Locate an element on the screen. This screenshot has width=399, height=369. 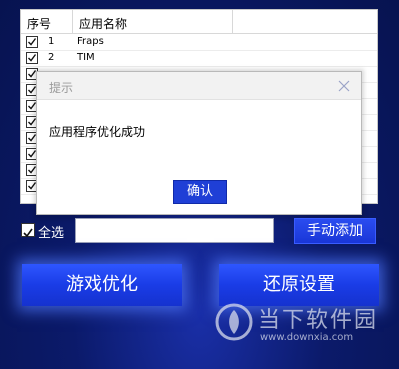
row-app-name: Fraps is located at coordinates (90, 41).